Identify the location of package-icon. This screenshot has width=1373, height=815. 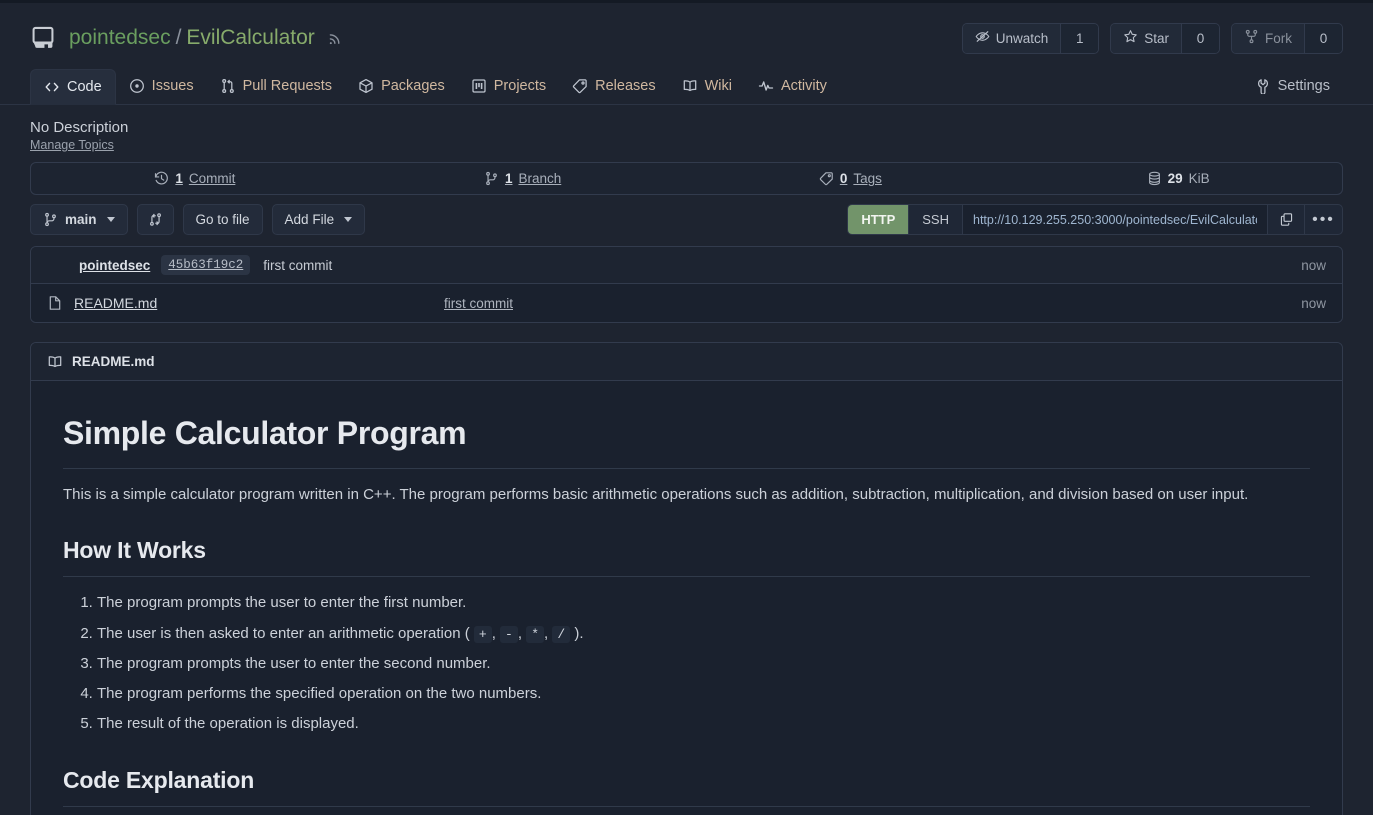
(366, 86).